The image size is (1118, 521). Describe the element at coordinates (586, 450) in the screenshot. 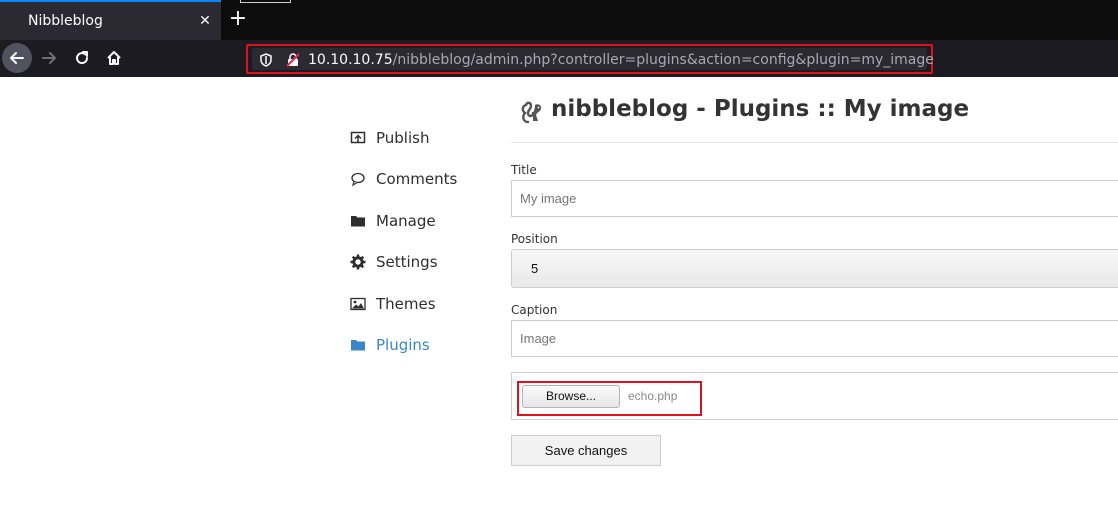

I see `save-changes-button: Save changes` at that location.